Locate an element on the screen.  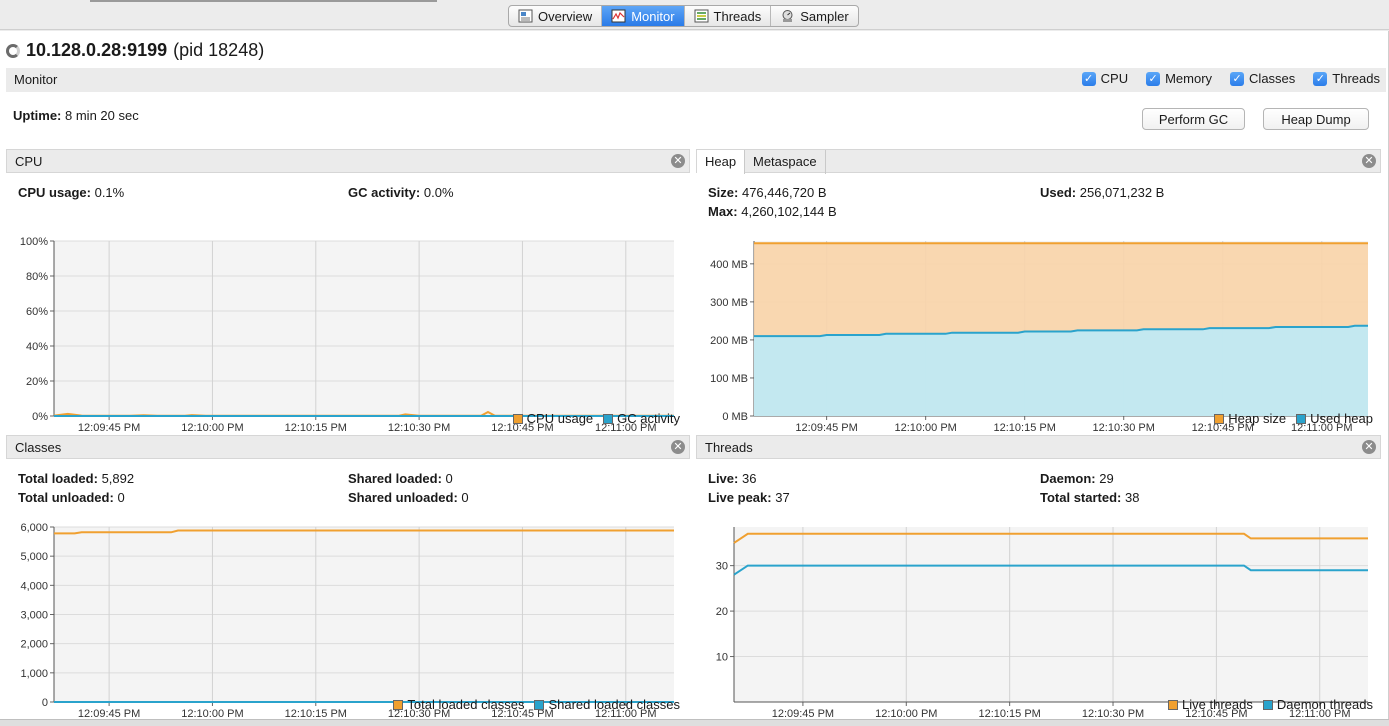
legend-gc-activity: GC activity is located at coordinates (641, 418).